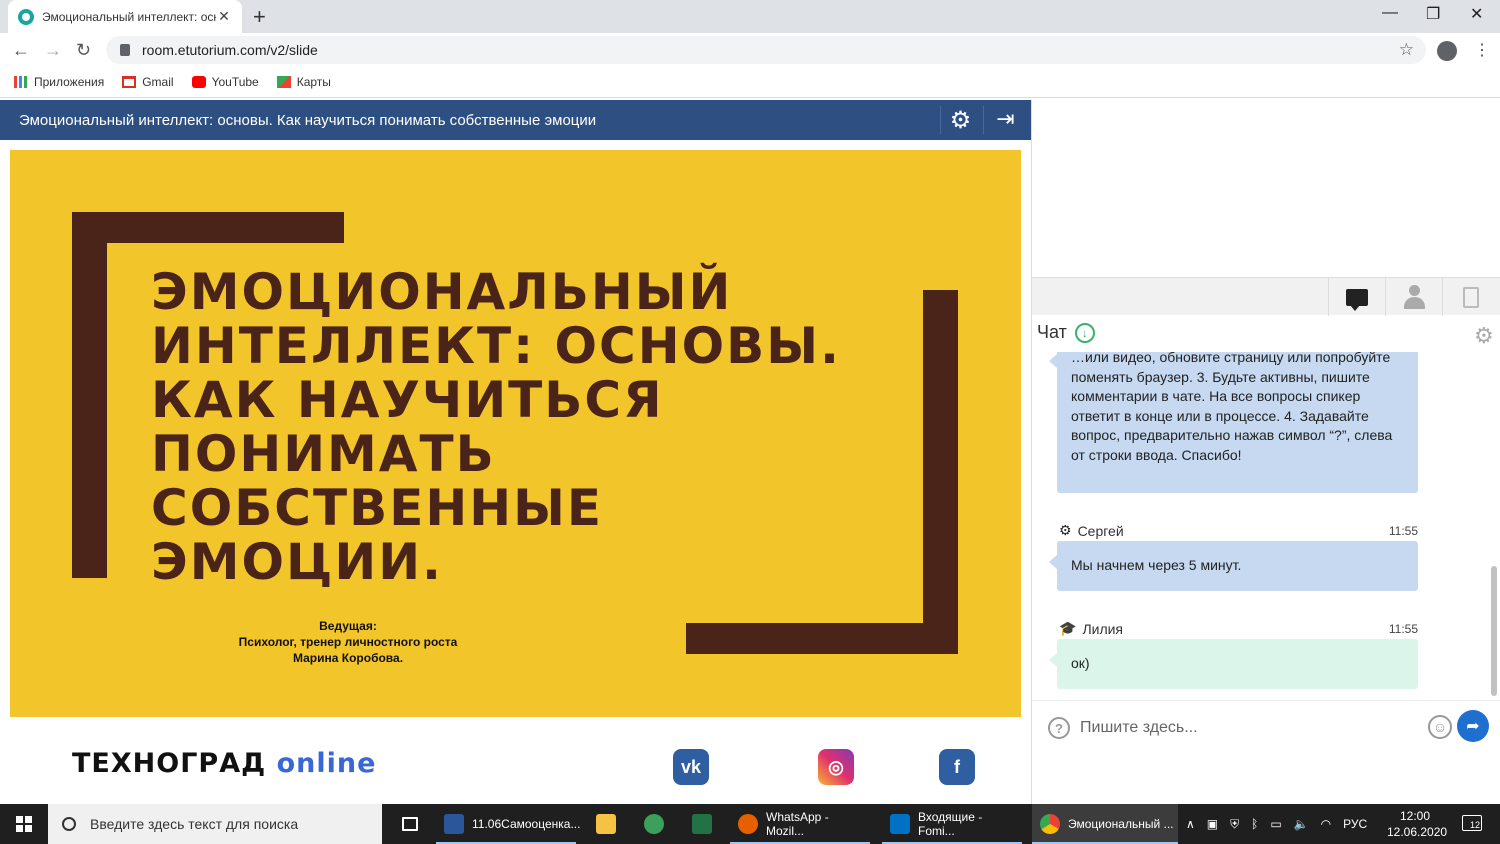 This screenshot has width=1500, height=844. What do you see at coordinates (259, 17) in the screenshot?
I see `new-tab-button: +` at bounding box center [259, 17].